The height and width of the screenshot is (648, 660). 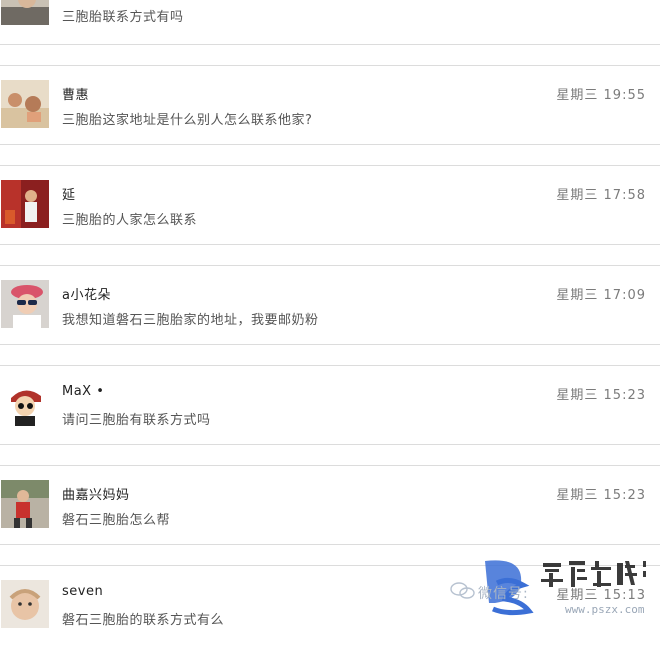 I want to click on watermark-text: 微信号:, so click(x=503, y=594).